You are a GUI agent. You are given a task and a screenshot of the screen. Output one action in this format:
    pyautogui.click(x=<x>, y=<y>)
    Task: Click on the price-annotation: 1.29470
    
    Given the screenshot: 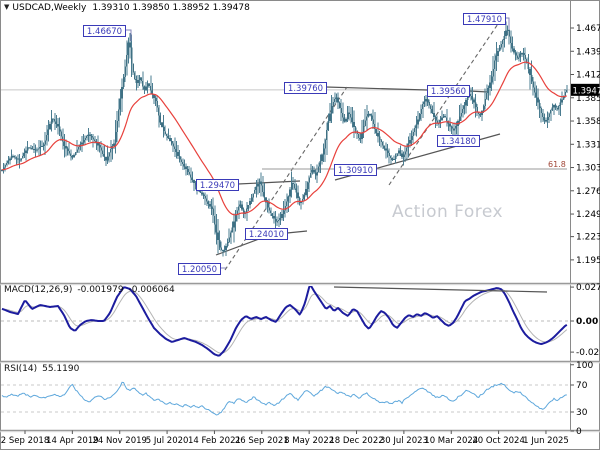 What is the action you would take?
    pyautogui.click(x=217, y=185)
    